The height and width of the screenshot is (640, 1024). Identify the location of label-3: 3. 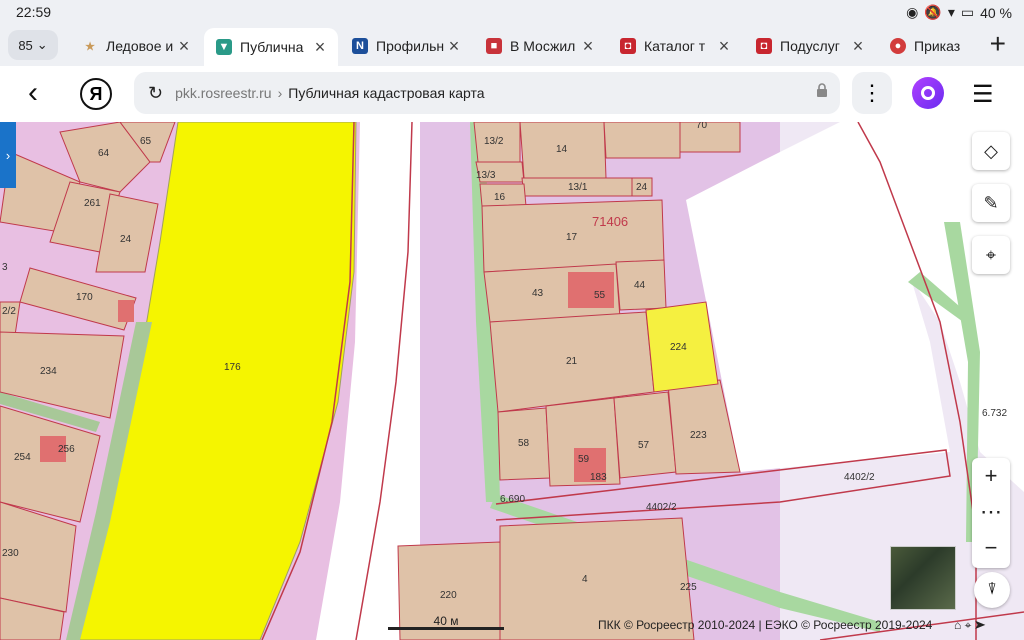
(5, 267).